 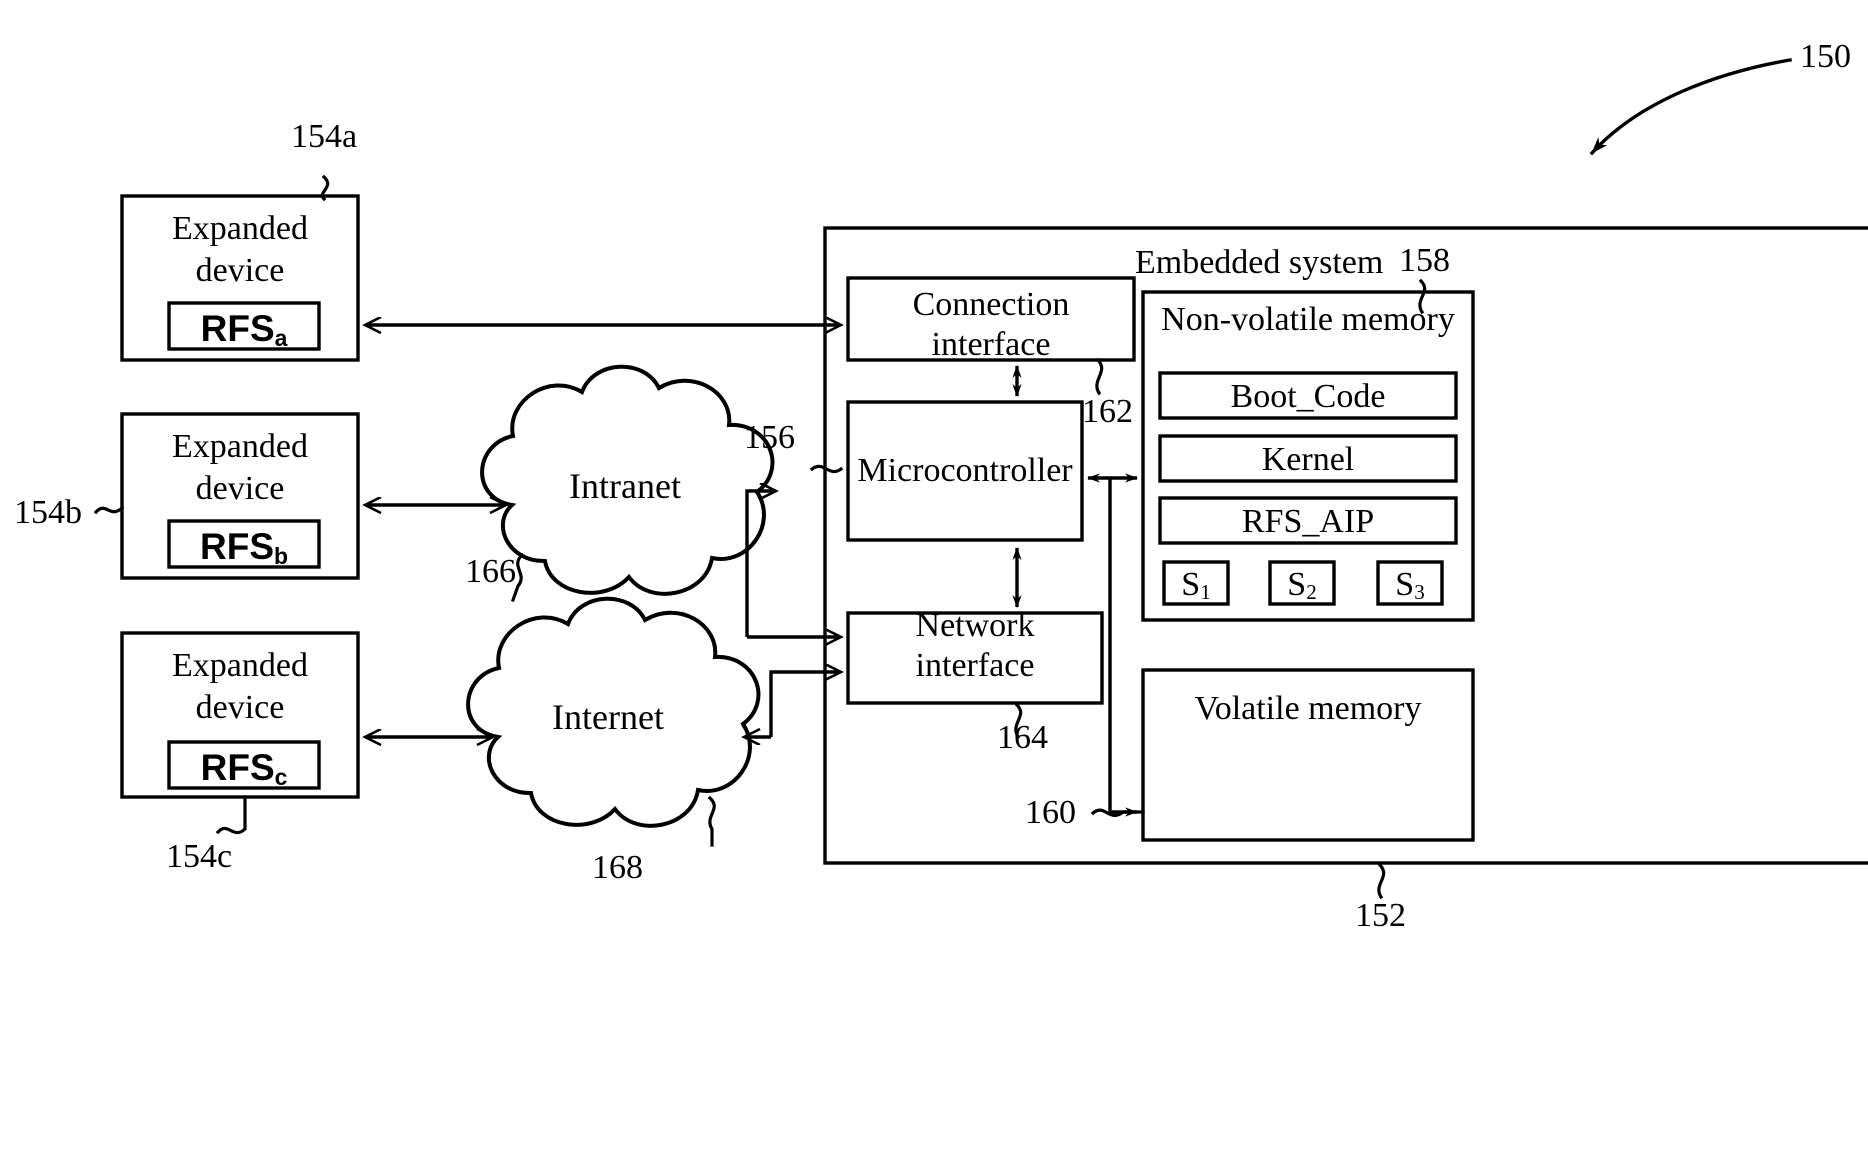 What do you see at coordinates (965, 470) in the screenshot?
I see `microcontroller-label: Microcontroller` at bounding box center [965, 470].